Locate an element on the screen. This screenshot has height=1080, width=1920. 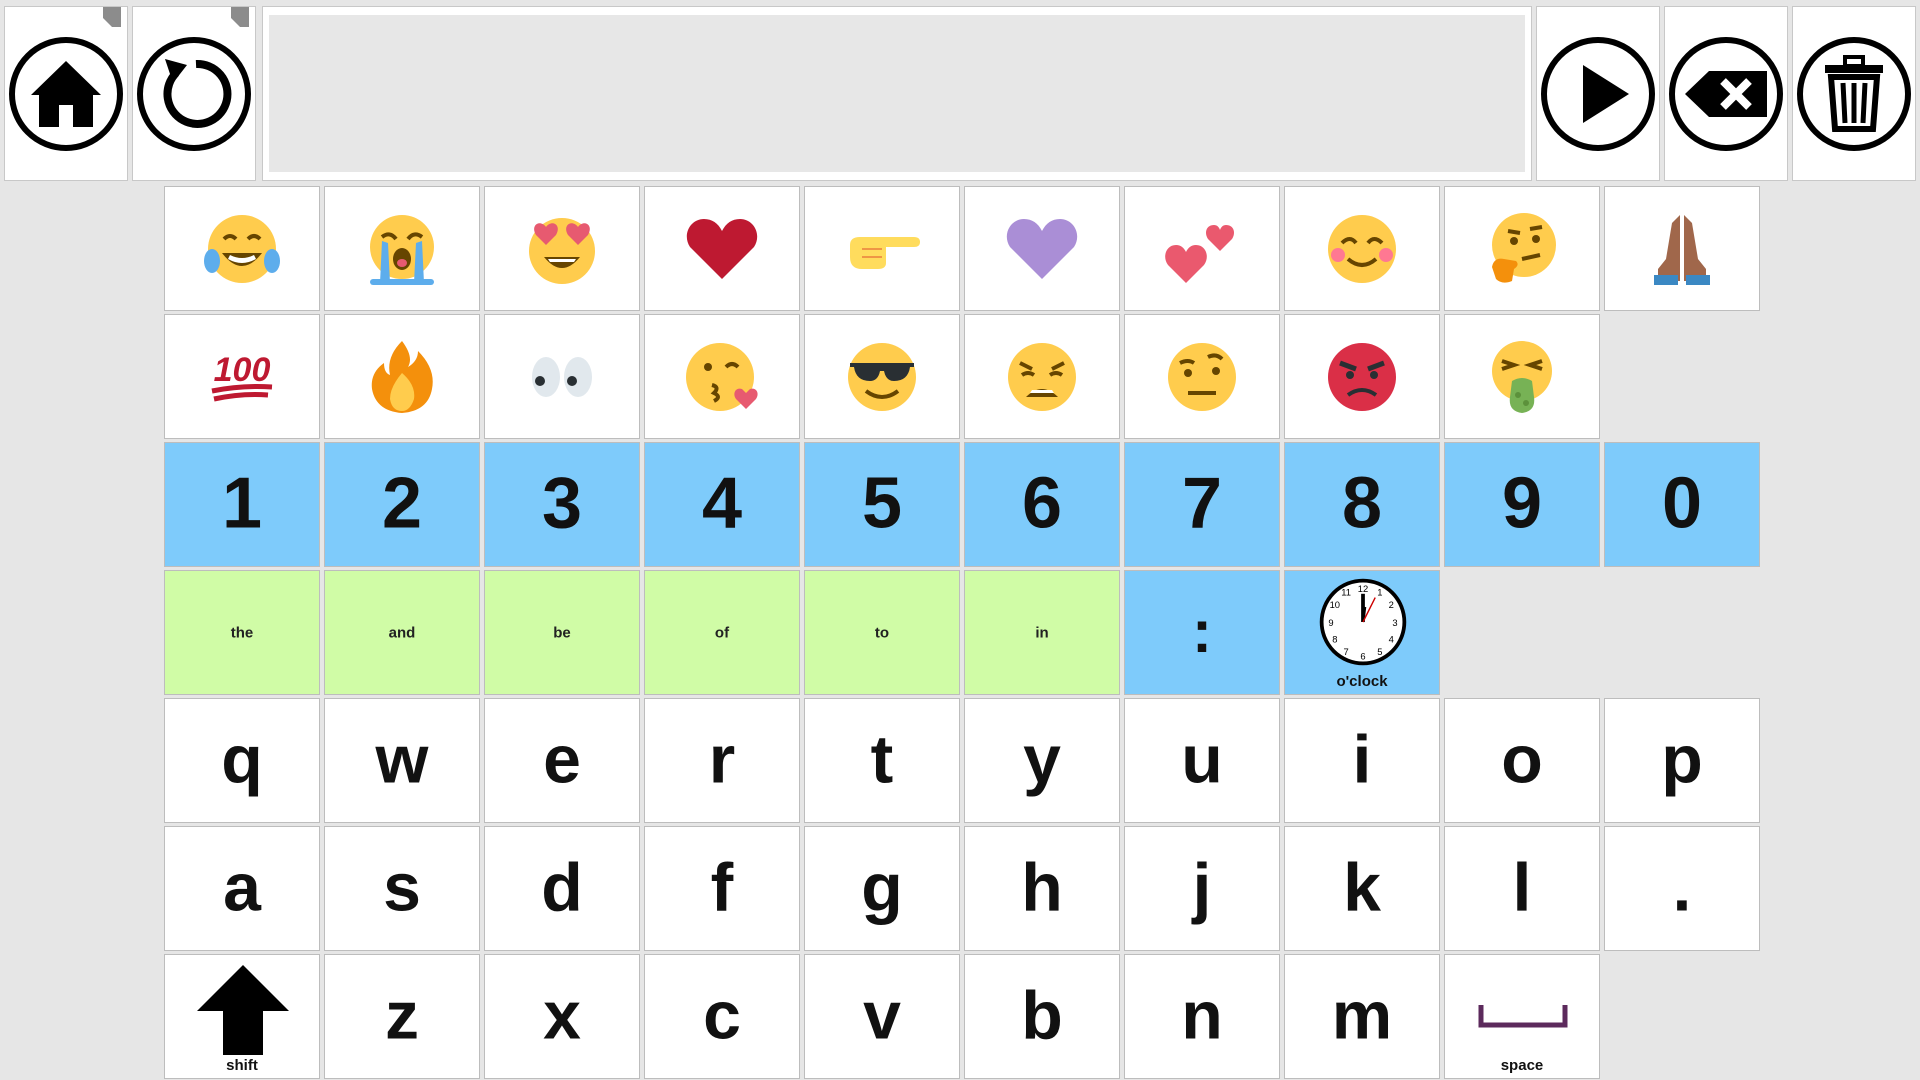
emoji-key-pouting is located at coordinates (1362, 376).